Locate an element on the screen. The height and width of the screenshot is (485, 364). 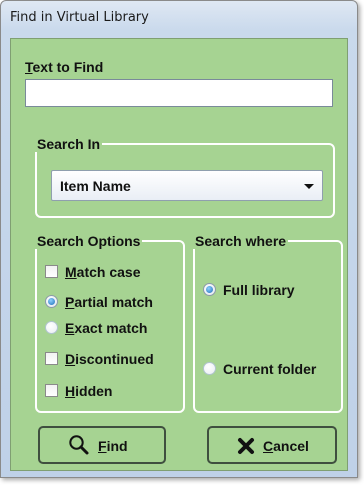
discontinued-label: Discontinued is located at coordinates (109, 359).